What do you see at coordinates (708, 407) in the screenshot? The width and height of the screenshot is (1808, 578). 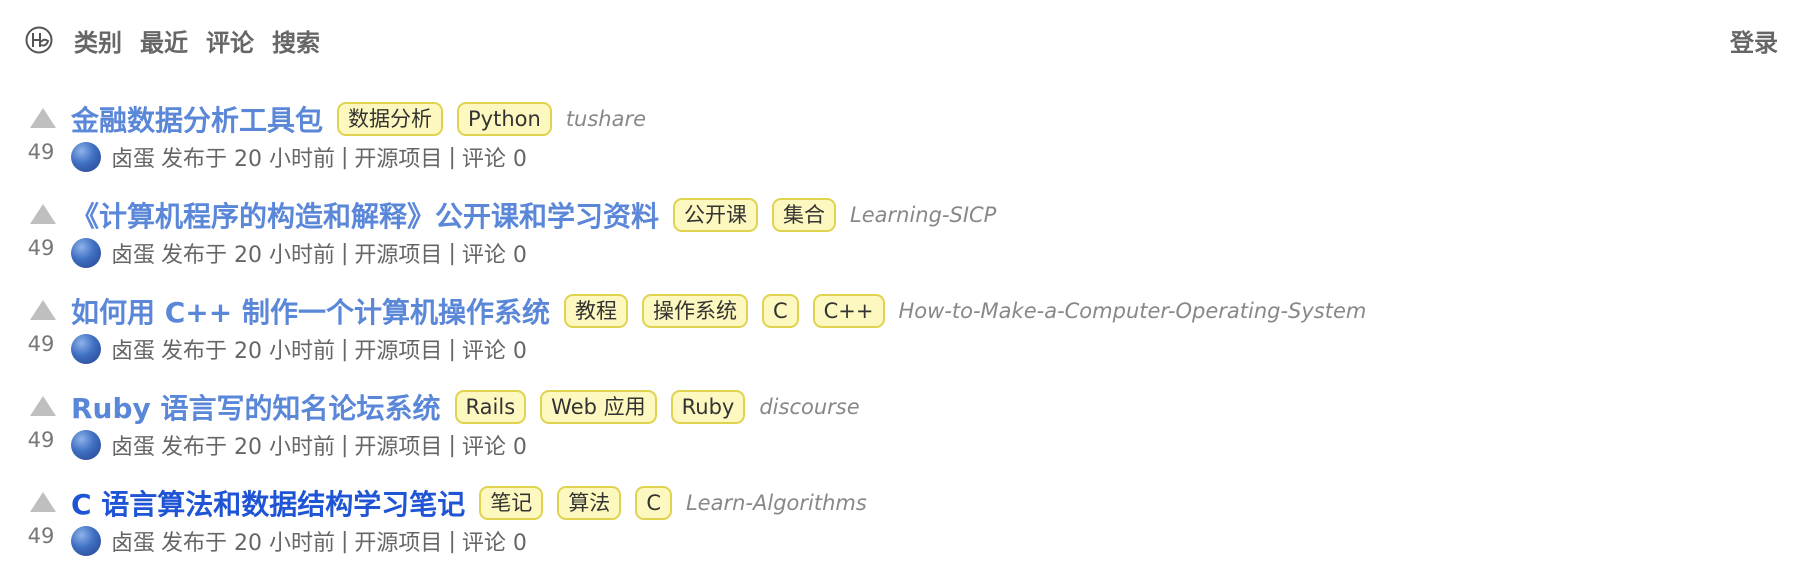 I see `tag-badge: Ruby` at bounding box center [708, 407].